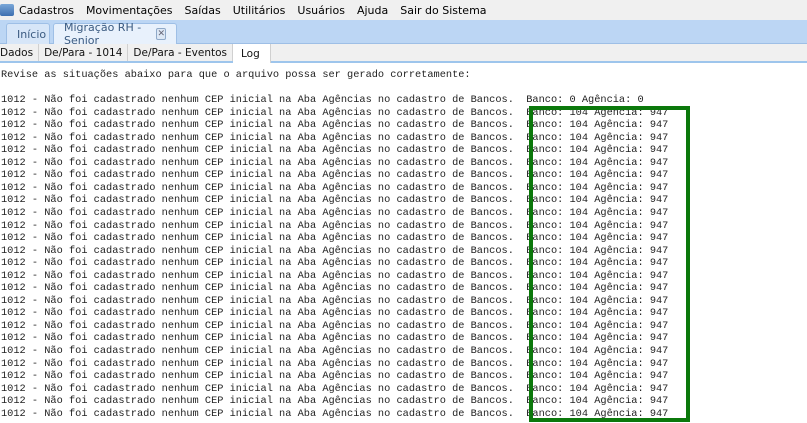  Describe the element at coordinates (259, 10) in the screenshot. I see `menu-utilitarios: Utilitários` at that location.